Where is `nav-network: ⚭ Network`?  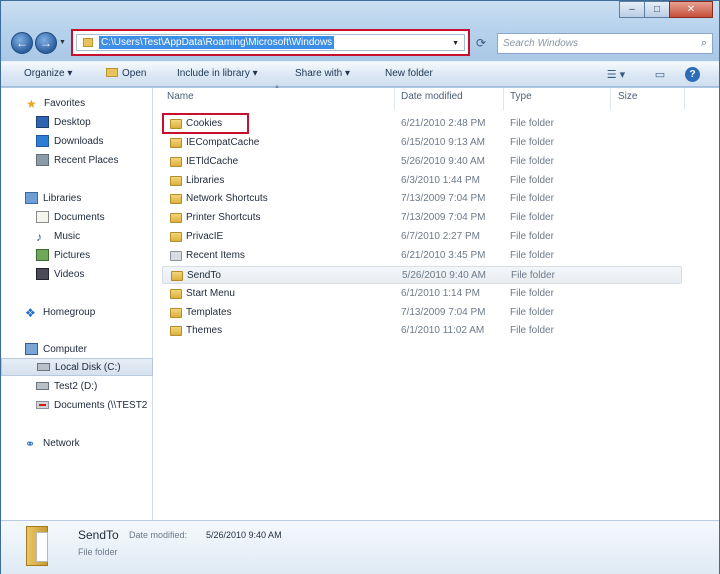 nav-network: ⚭ Network is located at coordinates (77, 443).